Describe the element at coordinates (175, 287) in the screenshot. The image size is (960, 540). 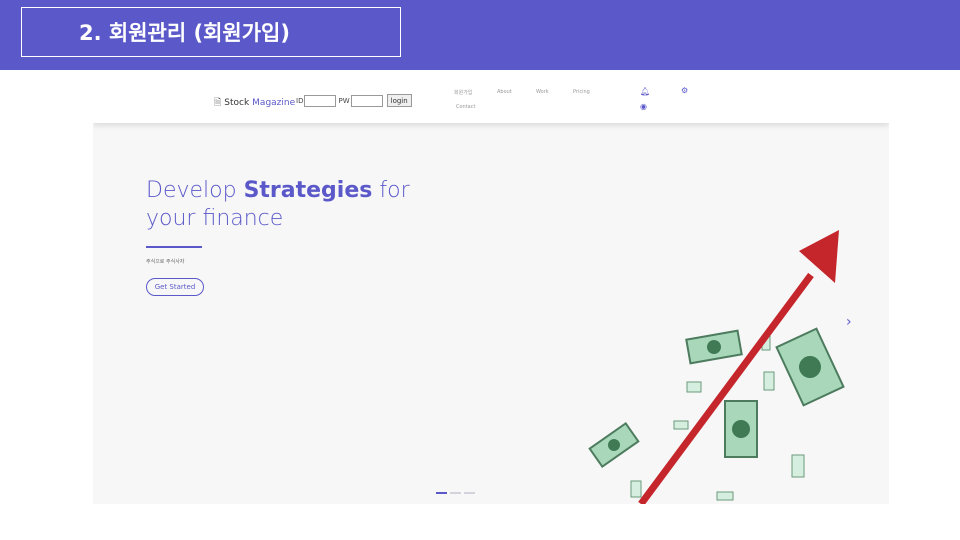
I see `get-started-button: Get Started` at that location.